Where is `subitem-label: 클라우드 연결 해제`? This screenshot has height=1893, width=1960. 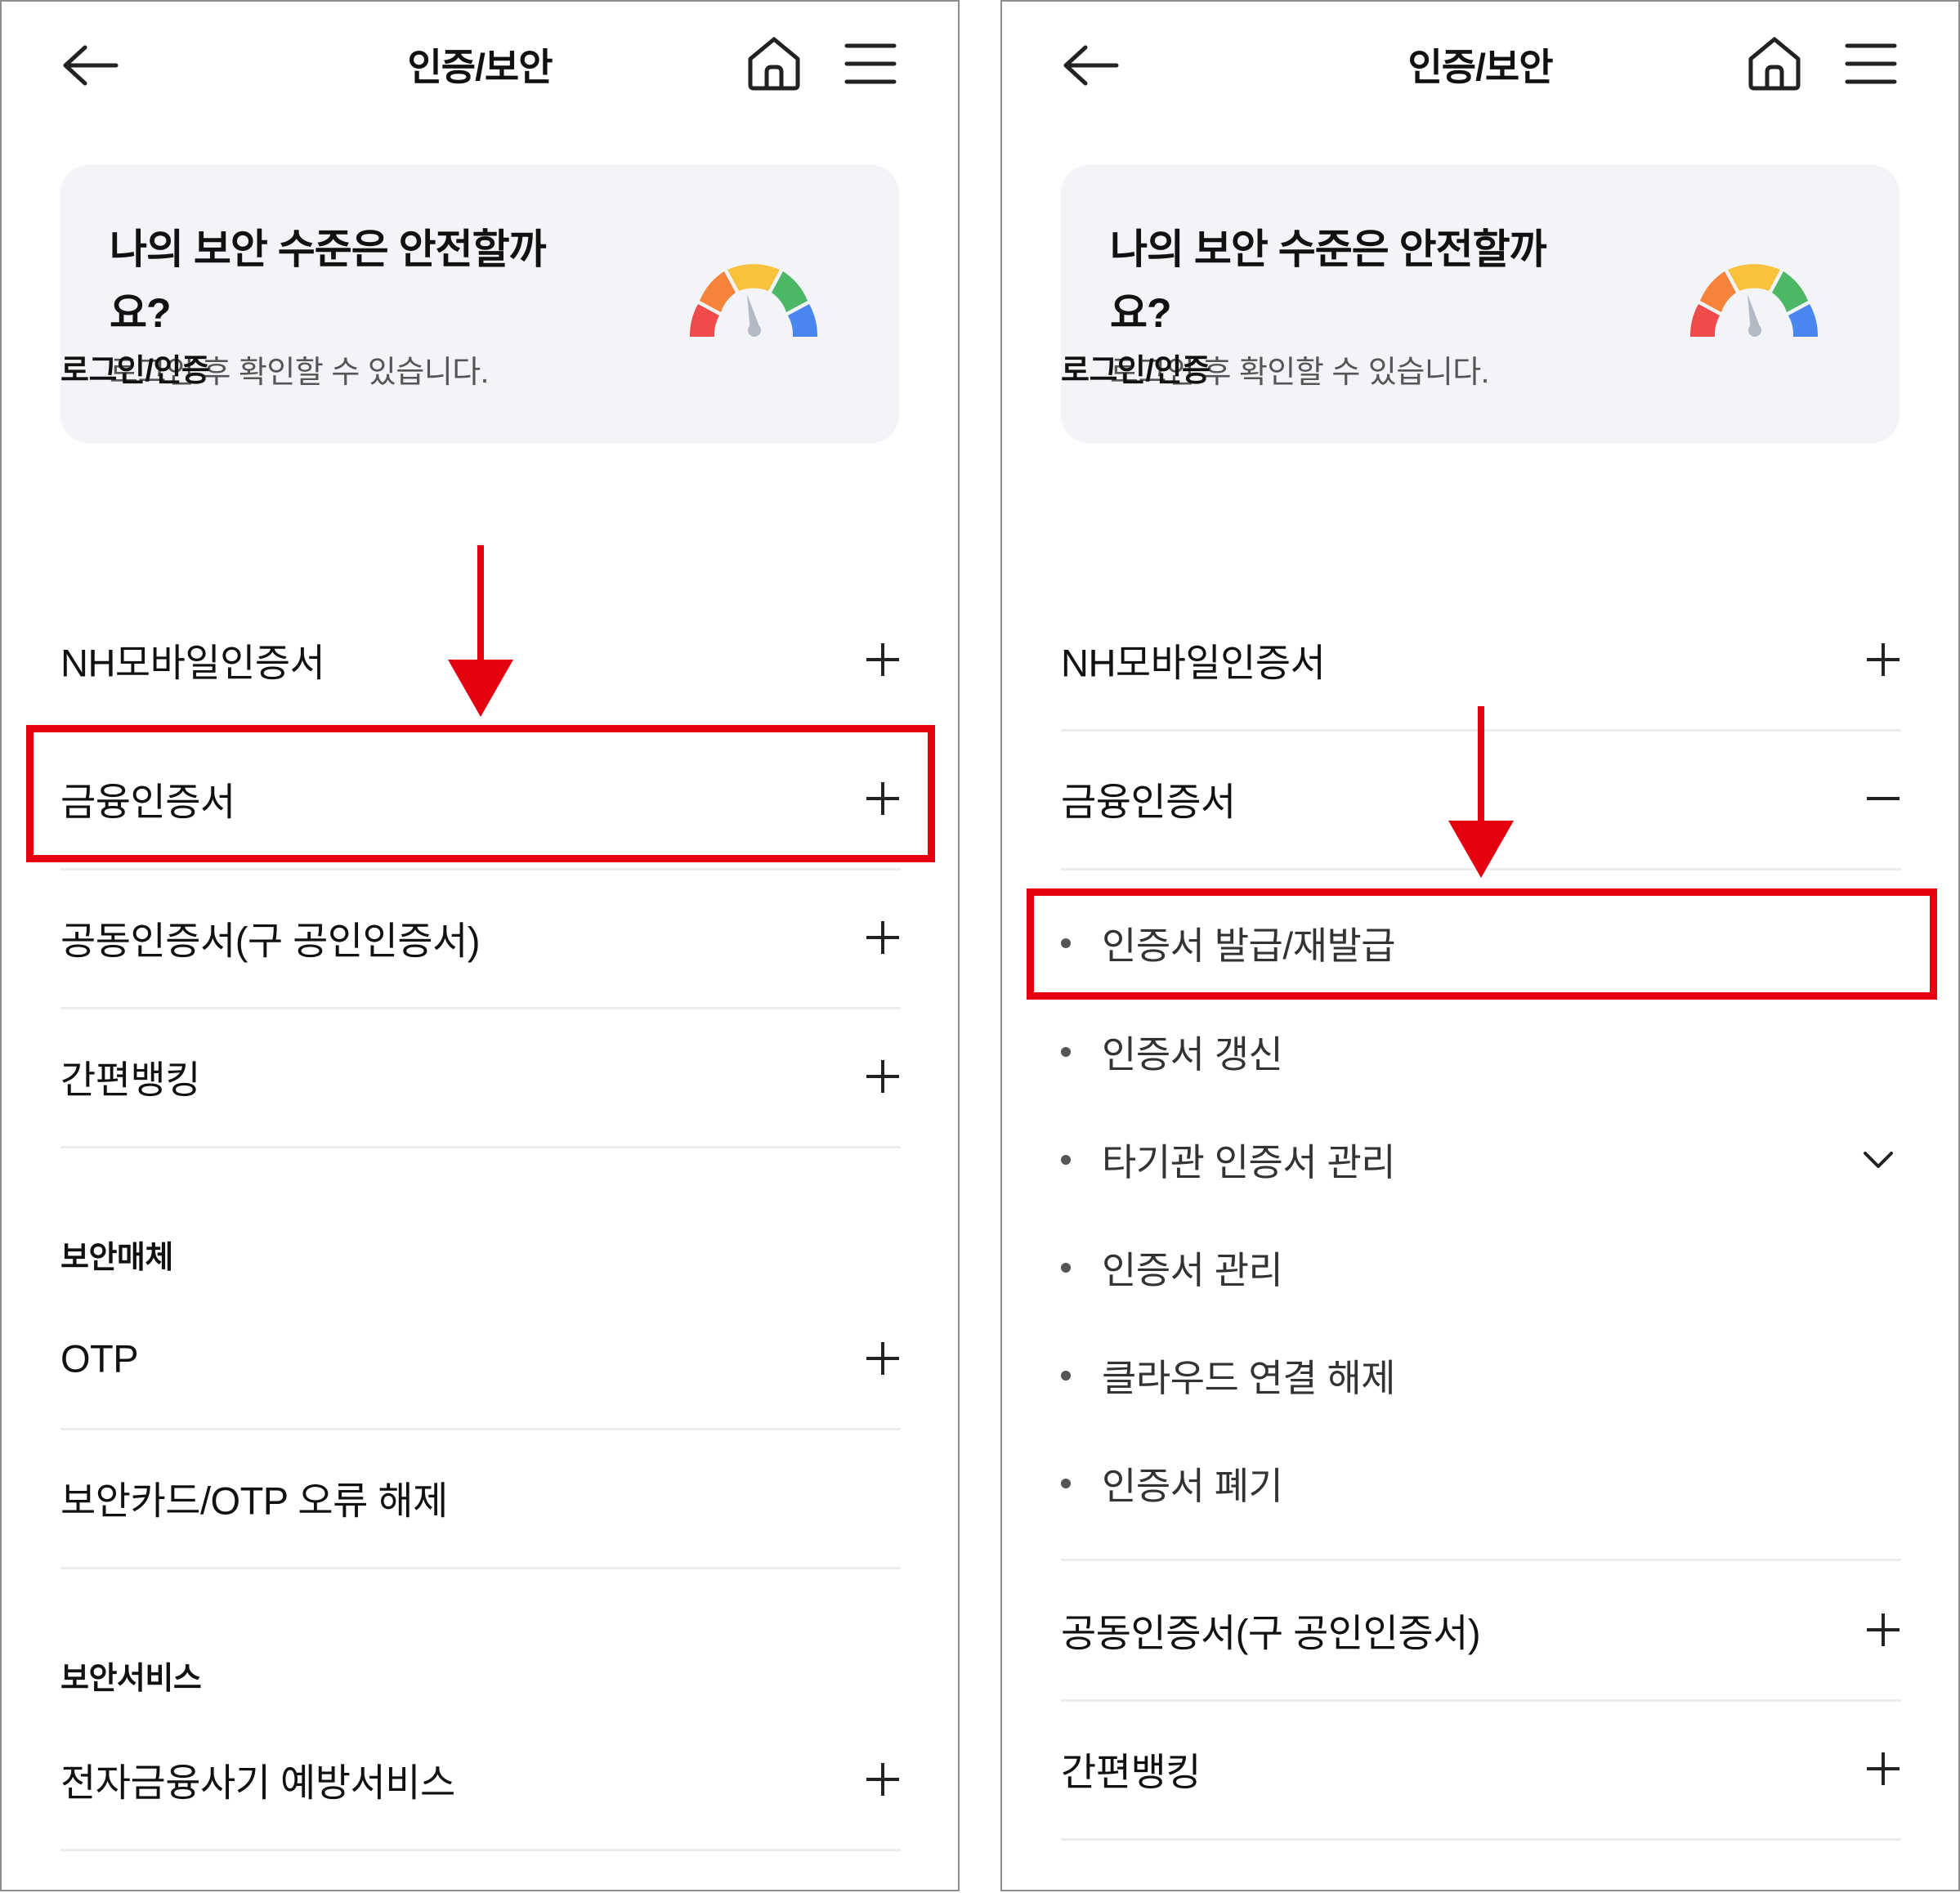 subitem-label: 클라우드 연결 해제 is located at coordinates (1249, 1378).